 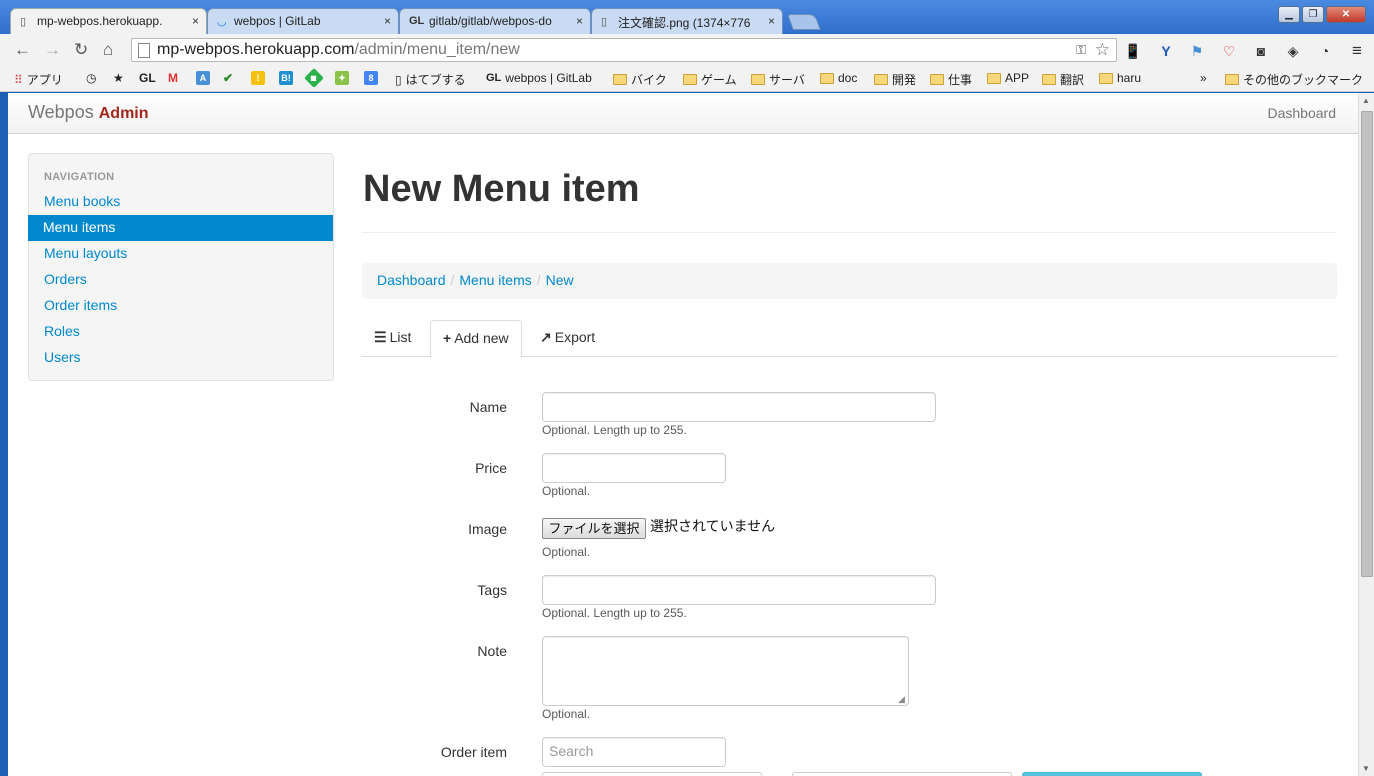 What do you see at coordinates (546, 337) in the screenshot?
I see `share-icon: ↗` at bounding box center [546, 337].